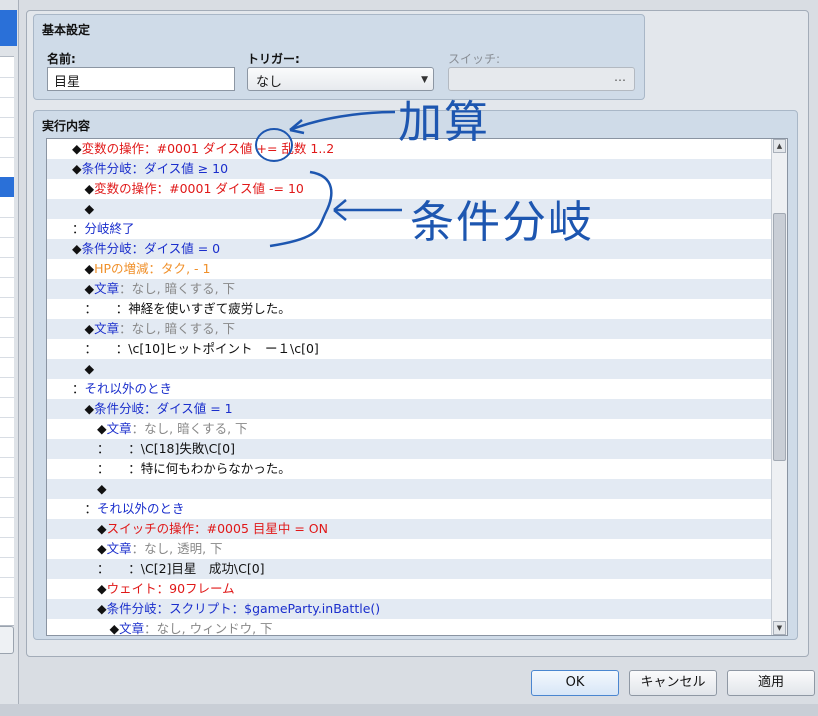 This screenshot has height=716, width=818. I want to click on command-text: ：なし, 透明, 下, so click(177, 548).